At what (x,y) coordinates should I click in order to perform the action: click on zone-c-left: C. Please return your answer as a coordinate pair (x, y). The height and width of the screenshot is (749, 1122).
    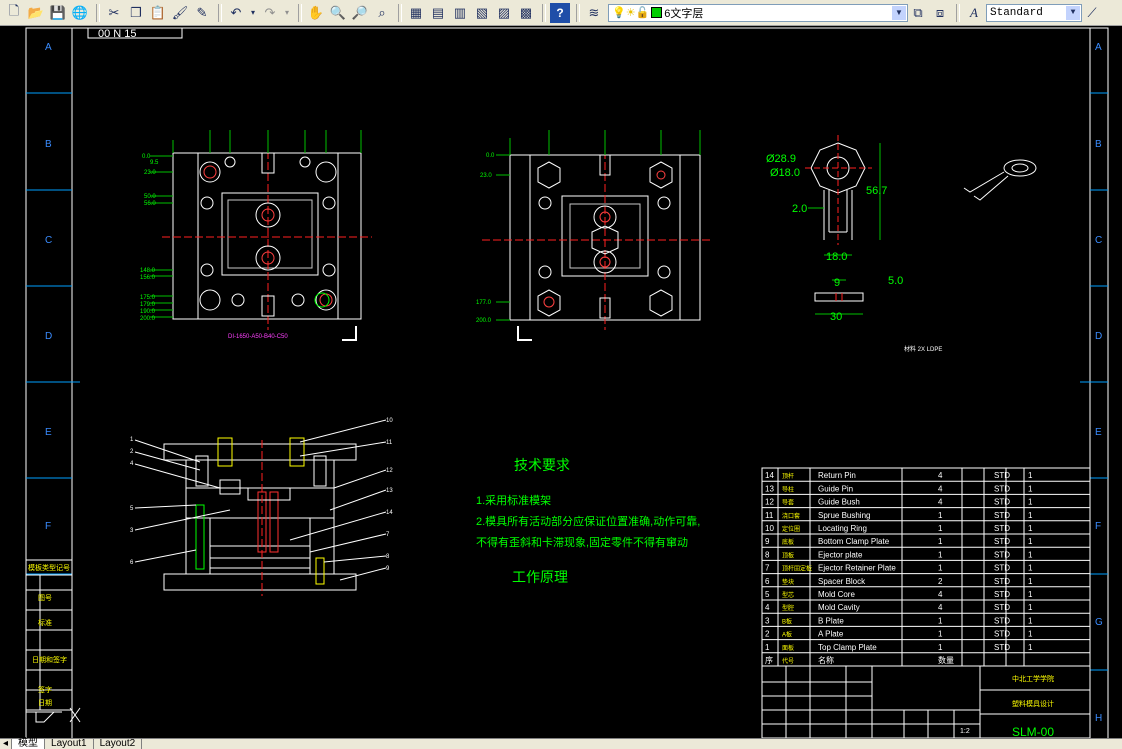
    Looking at the image, I should click on (48, 240).